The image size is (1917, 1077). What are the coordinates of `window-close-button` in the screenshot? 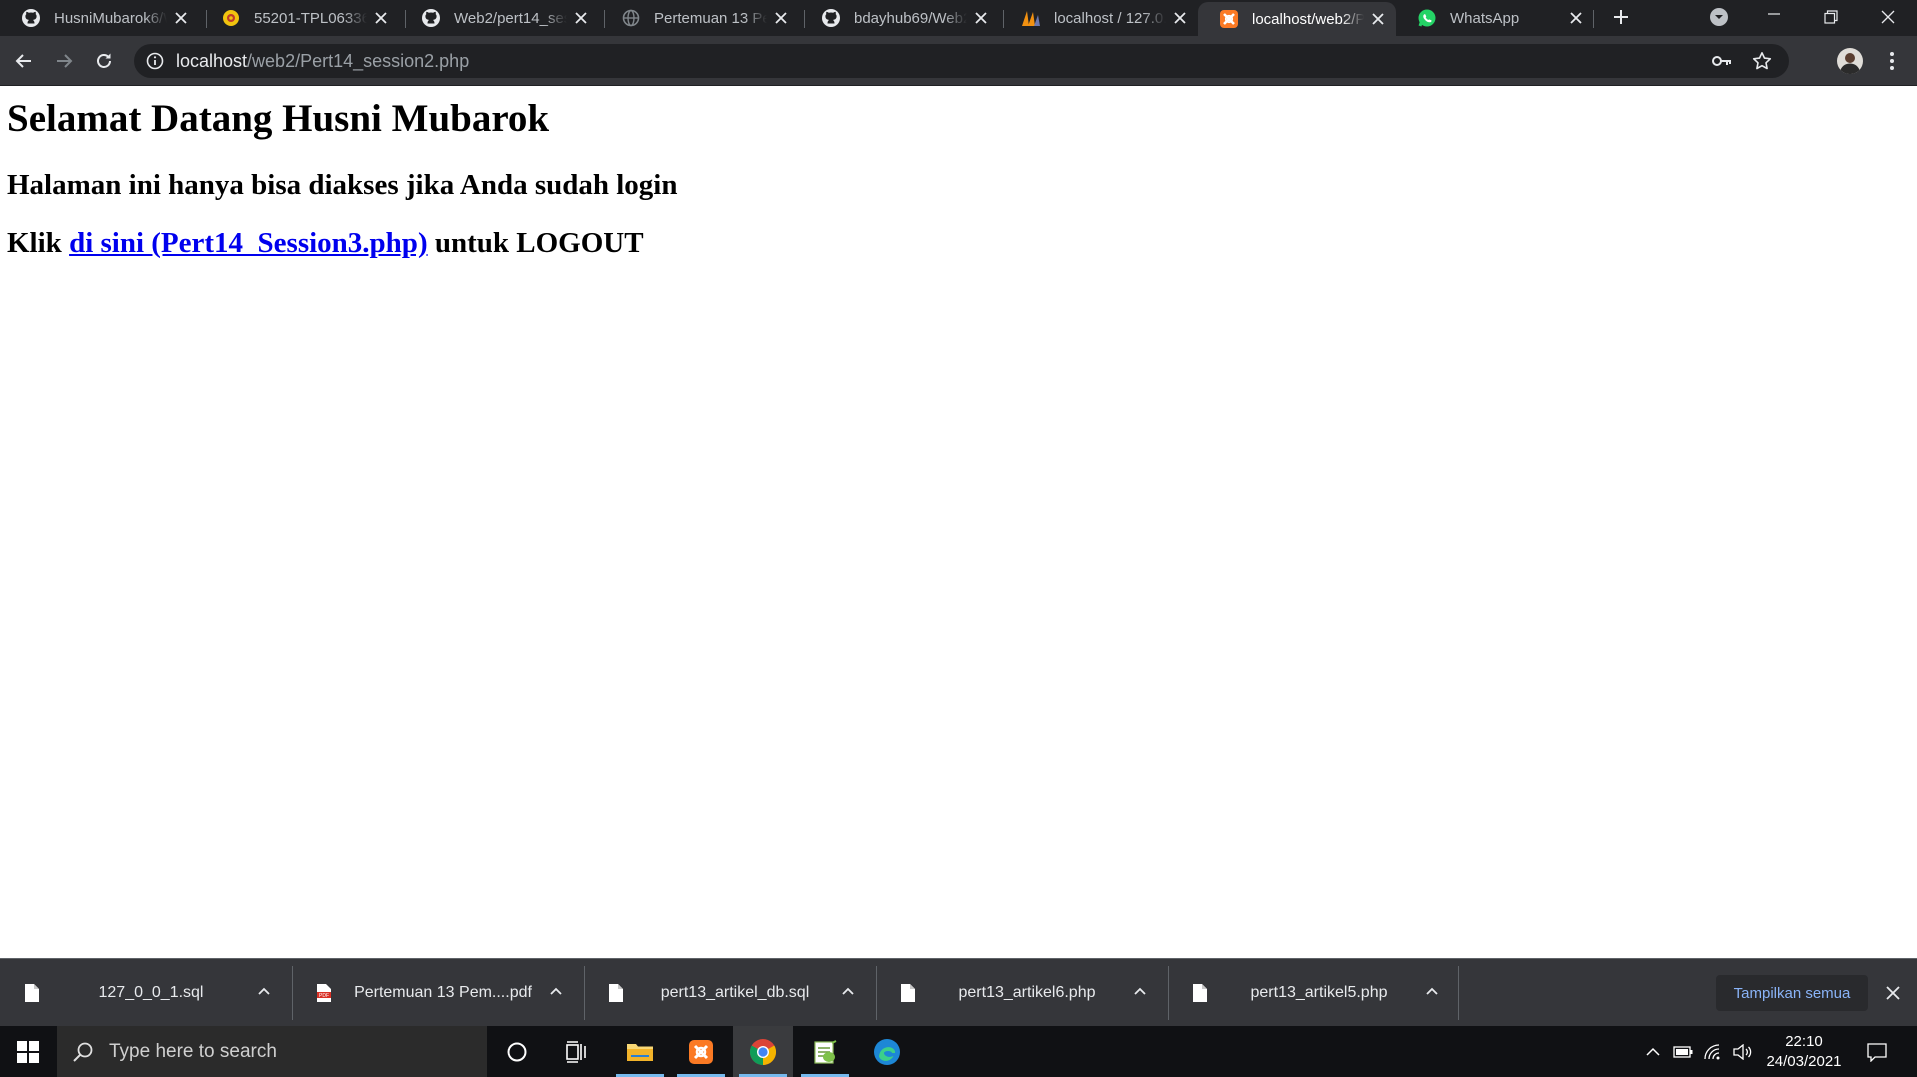 It's located at (1888, 17).